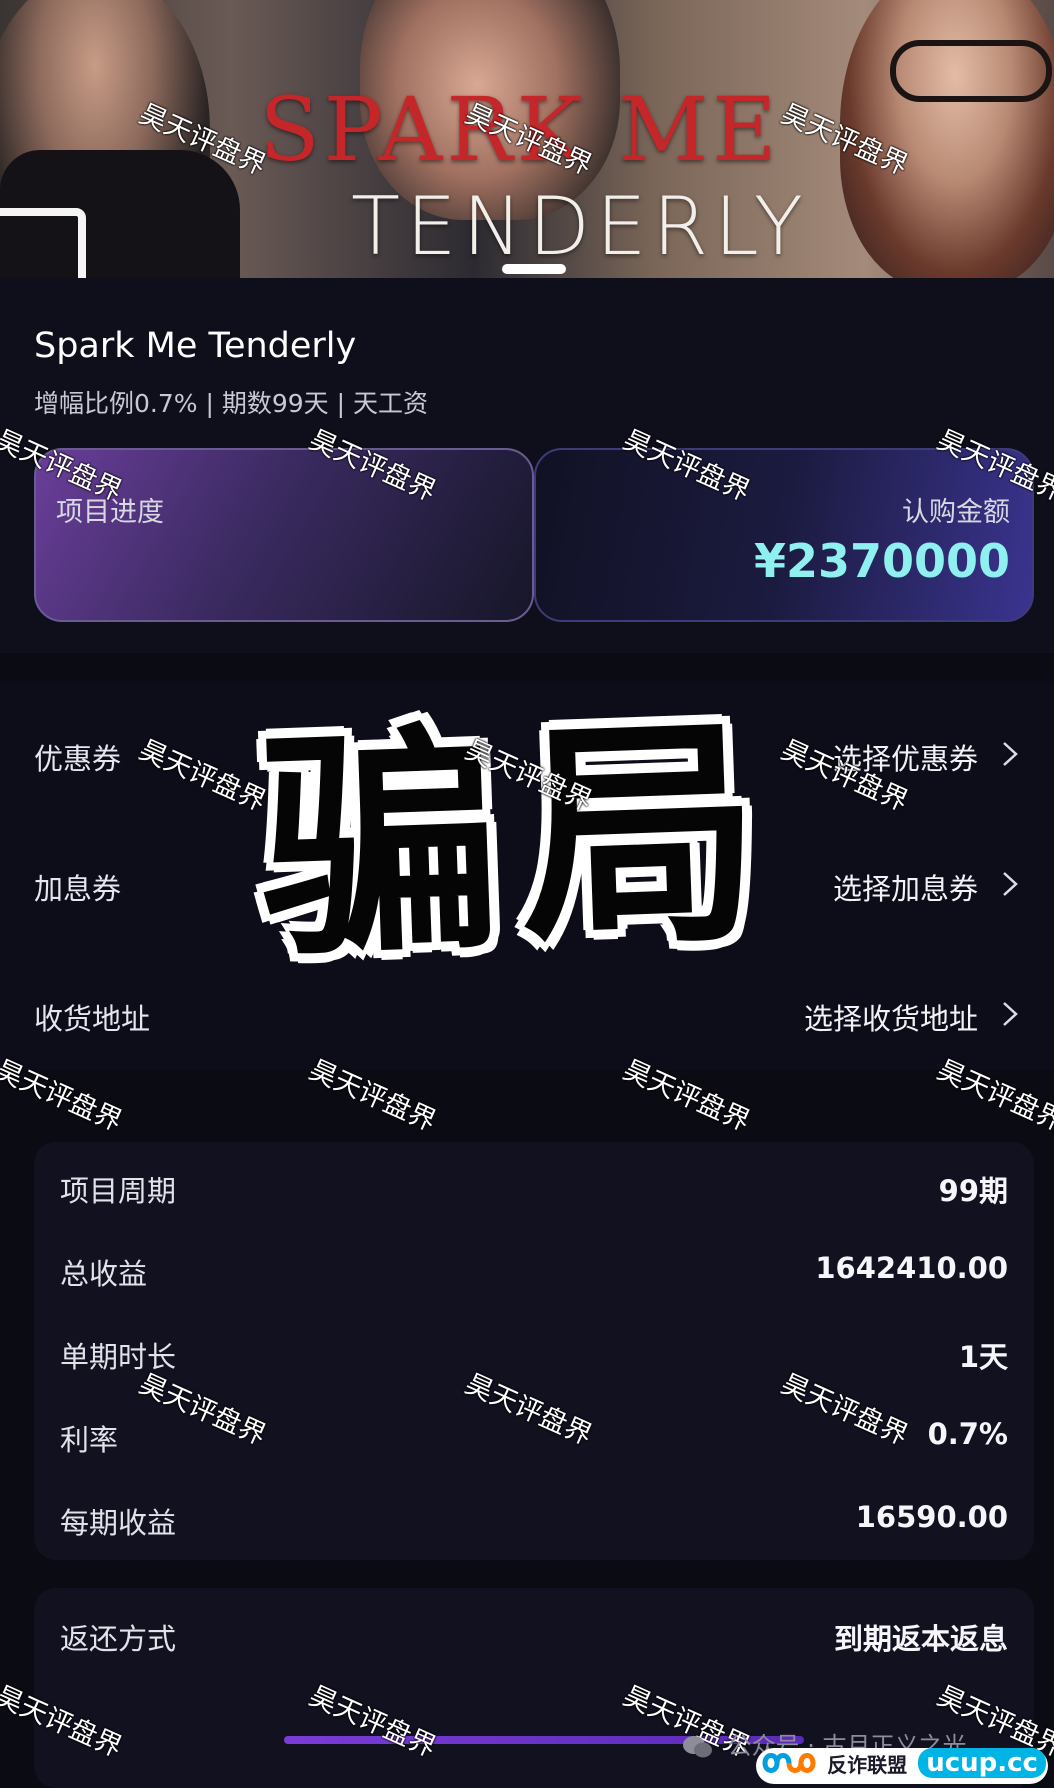  What do you see at coordinates (520, 129) in the screenshot?
I see `banner-title-line1: SPARK ME` at bounding box center [520, 129].